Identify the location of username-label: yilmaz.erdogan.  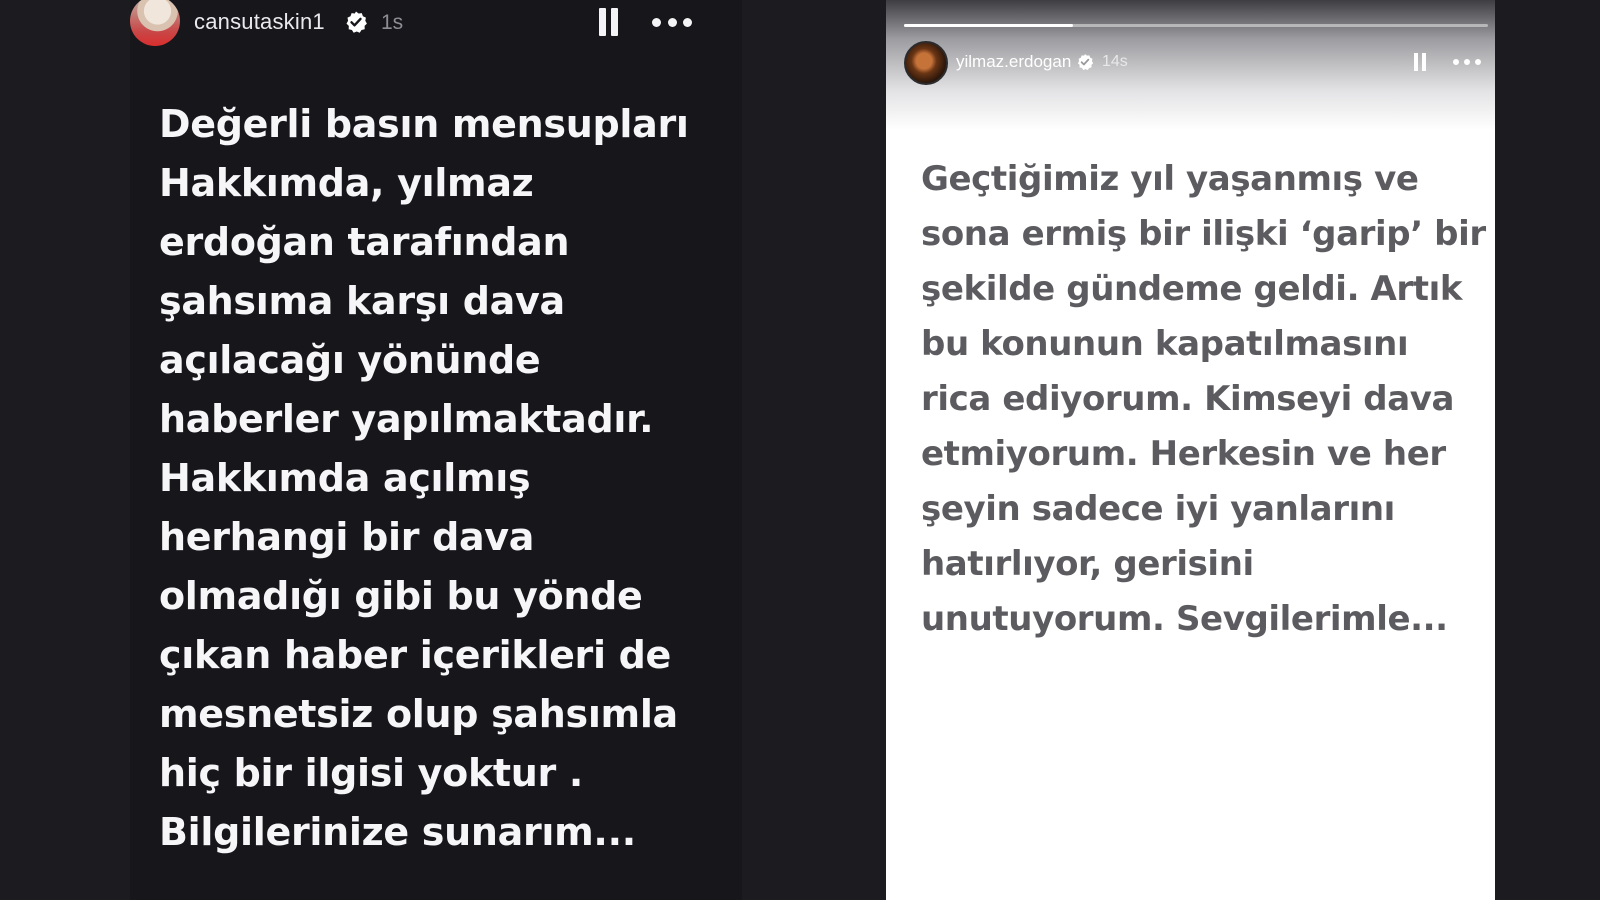
(1013, 62).